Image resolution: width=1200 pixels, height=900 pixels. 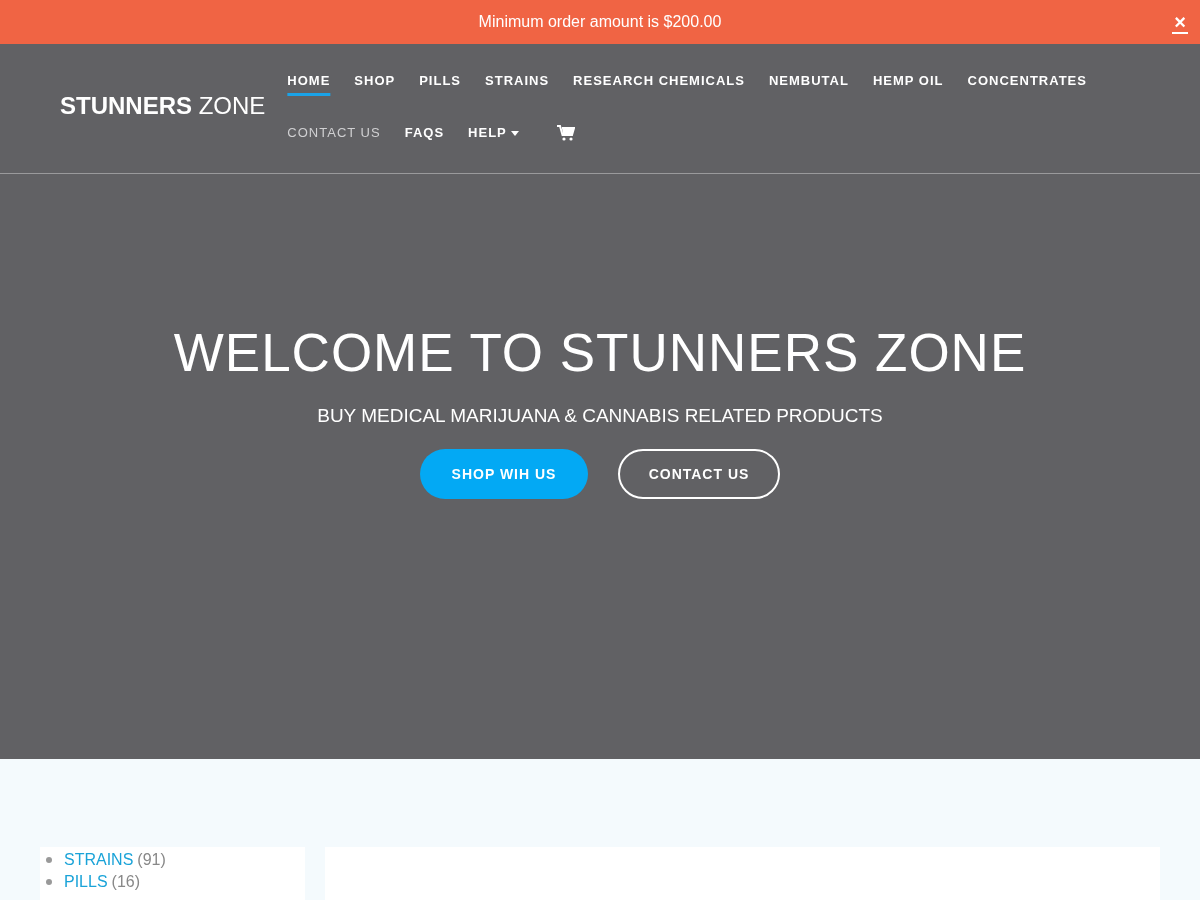 I want to click on site-logo: STUNNERS ZONE, so click(x=163, y=106).